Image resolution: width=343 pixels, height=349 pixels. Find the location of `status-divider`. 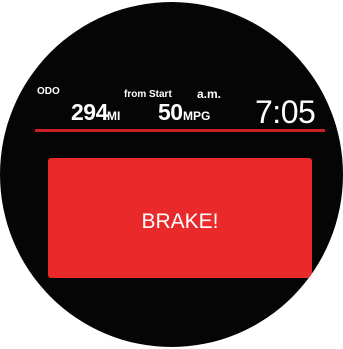

status-divider is located at coordinates (180, 130).